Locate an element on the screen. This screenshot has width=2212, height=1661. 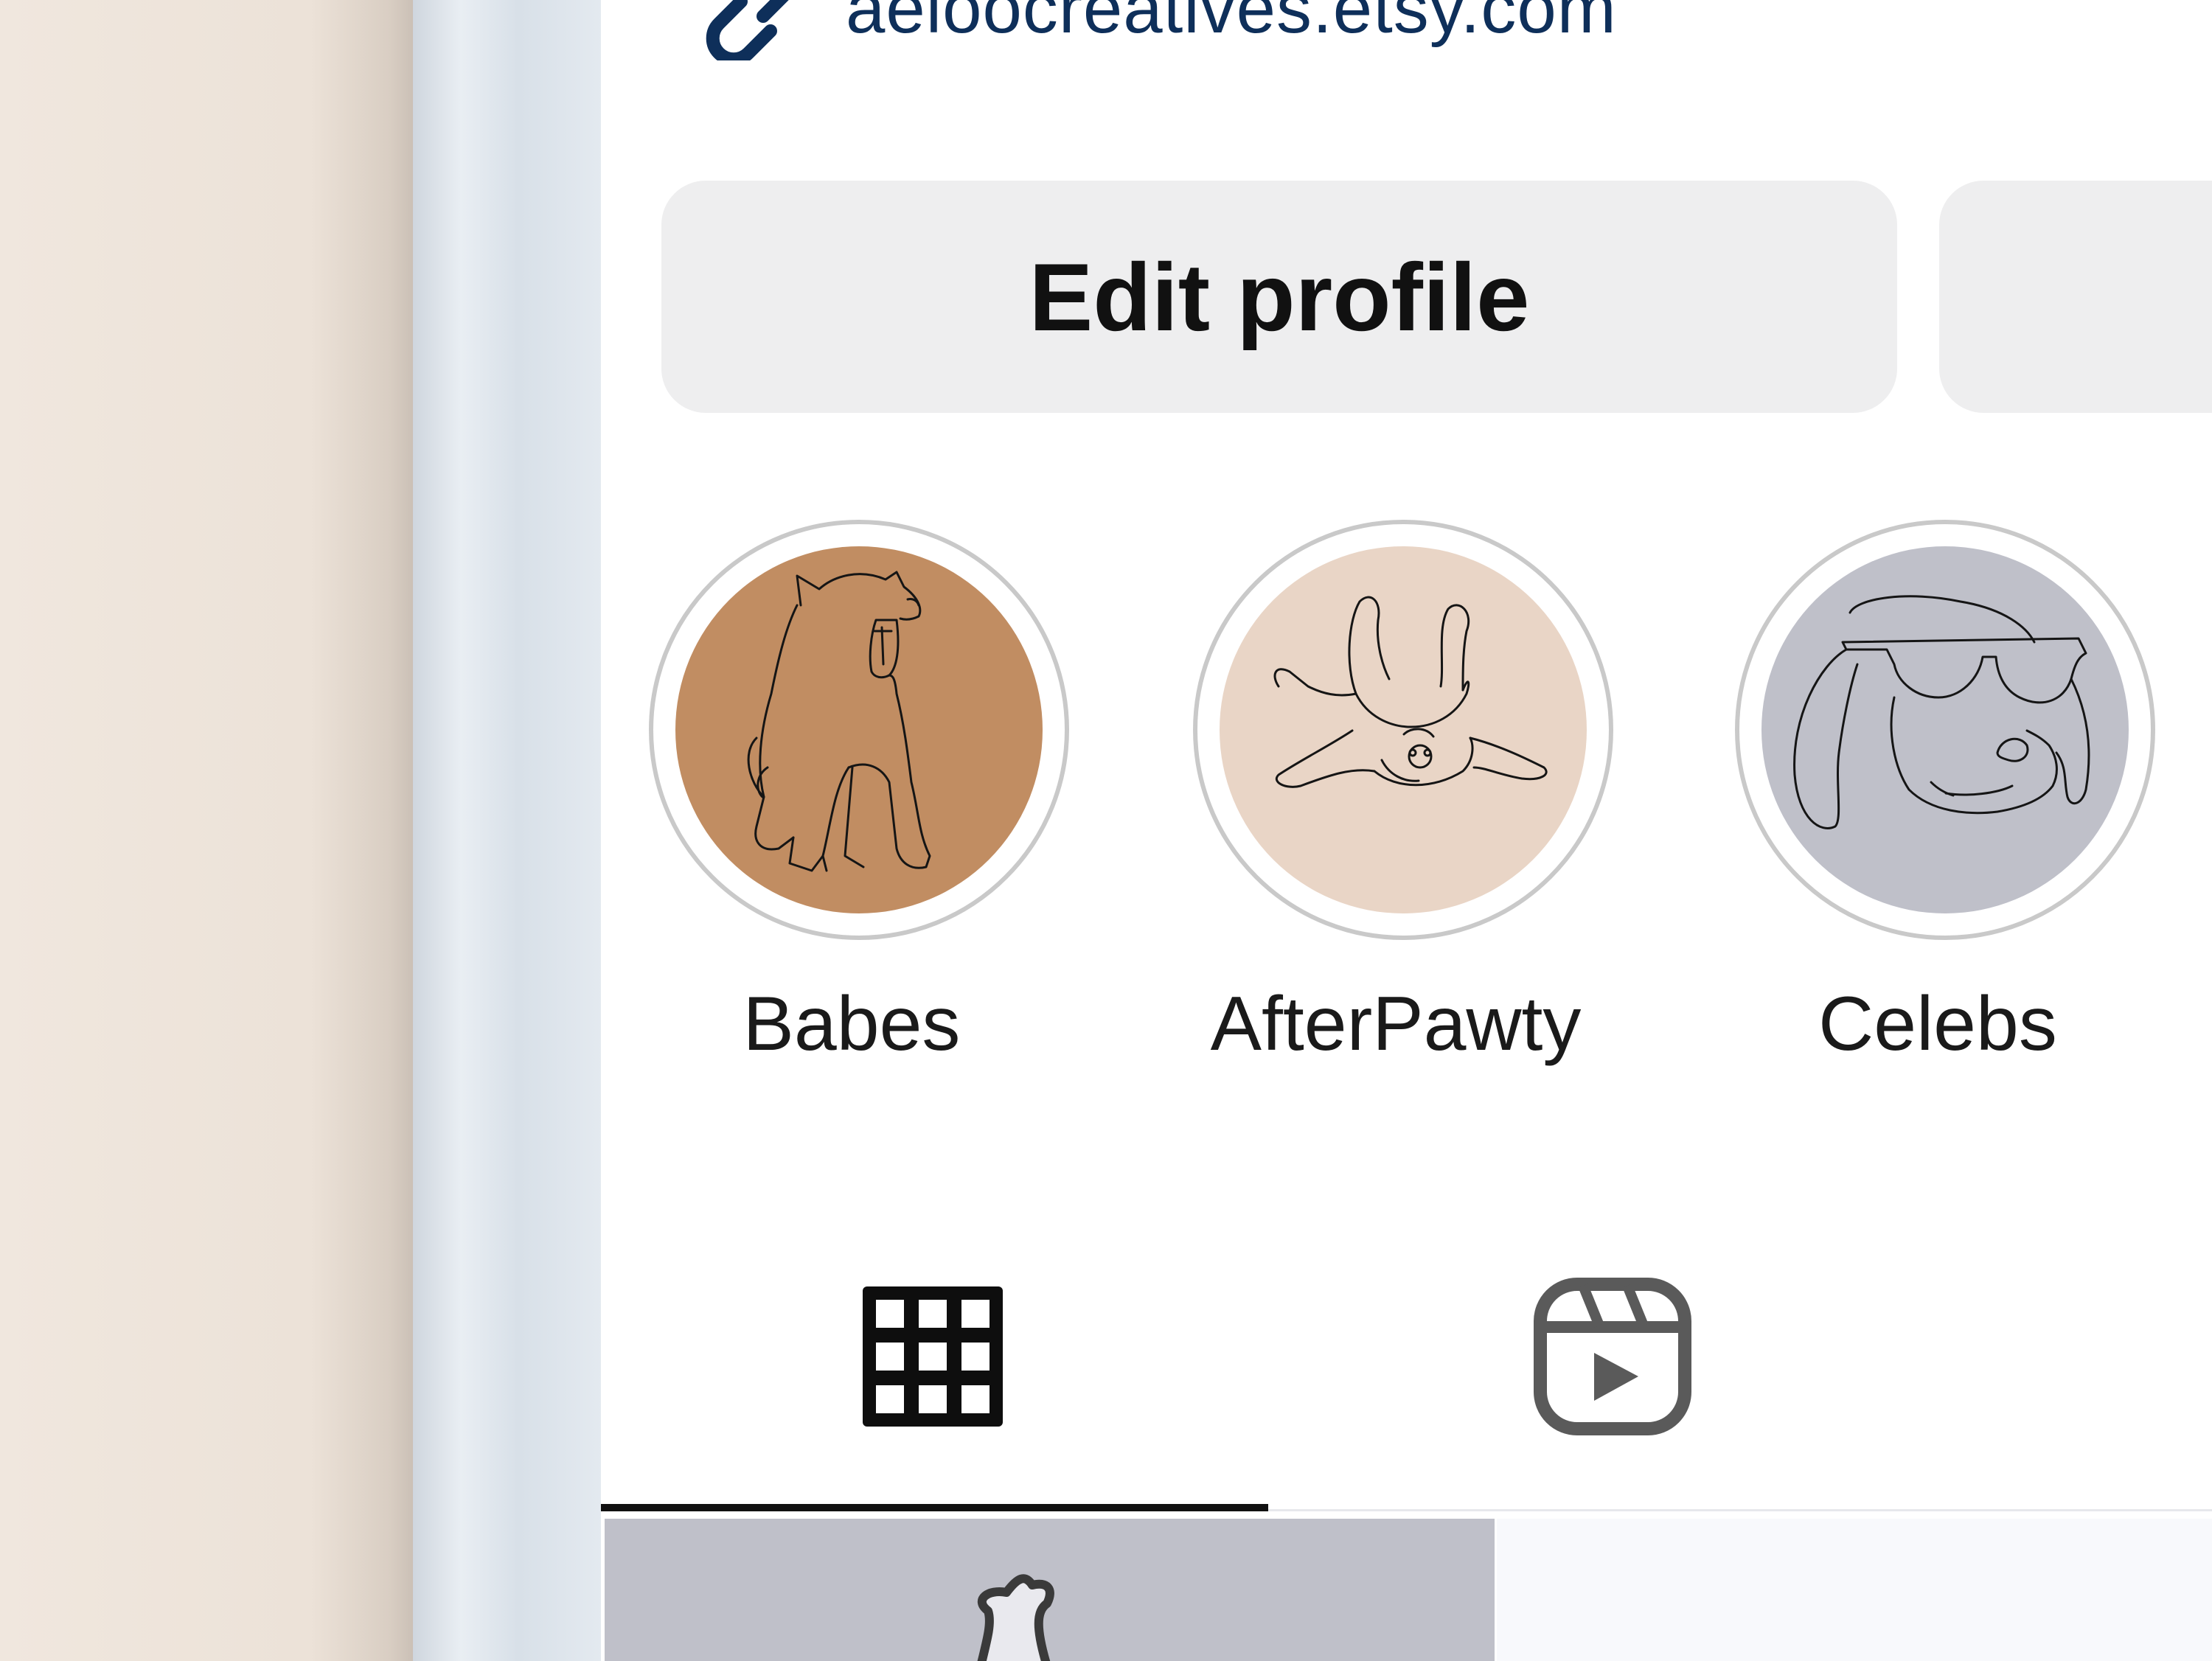
story-highlight-babes is located at coordinates (859, 730).